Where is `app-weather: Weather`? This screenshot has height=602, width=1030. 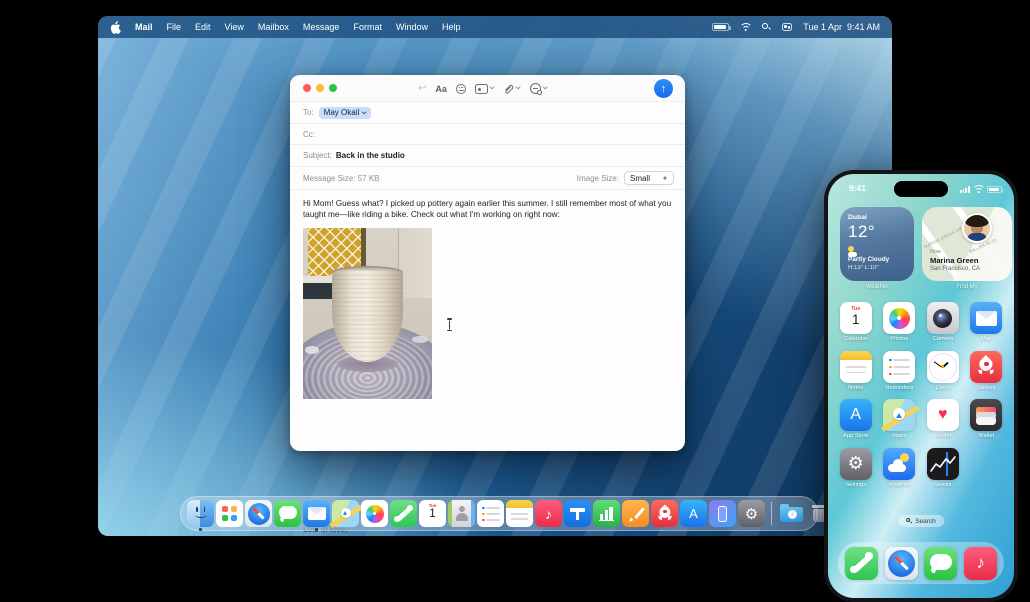 app-weather: Weather is located at coordinates (899, 467).